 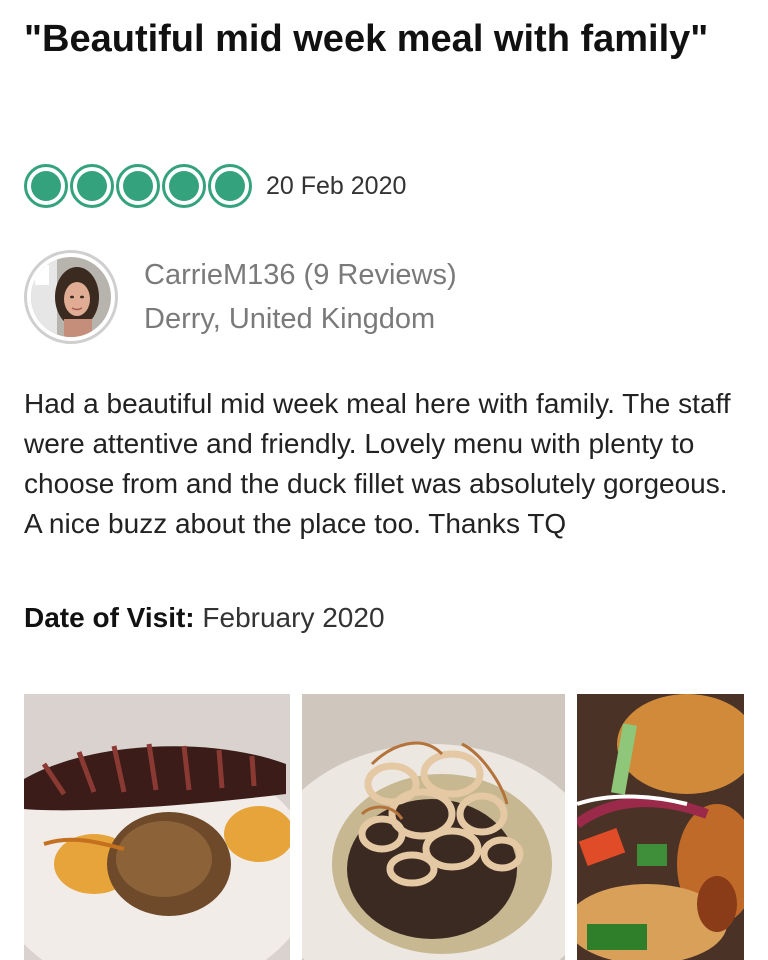 What do you see at coordinates (293, 617) in the screenshot?
I see `date-of-visit-value: February 2020` at bounding box center [293, 617].